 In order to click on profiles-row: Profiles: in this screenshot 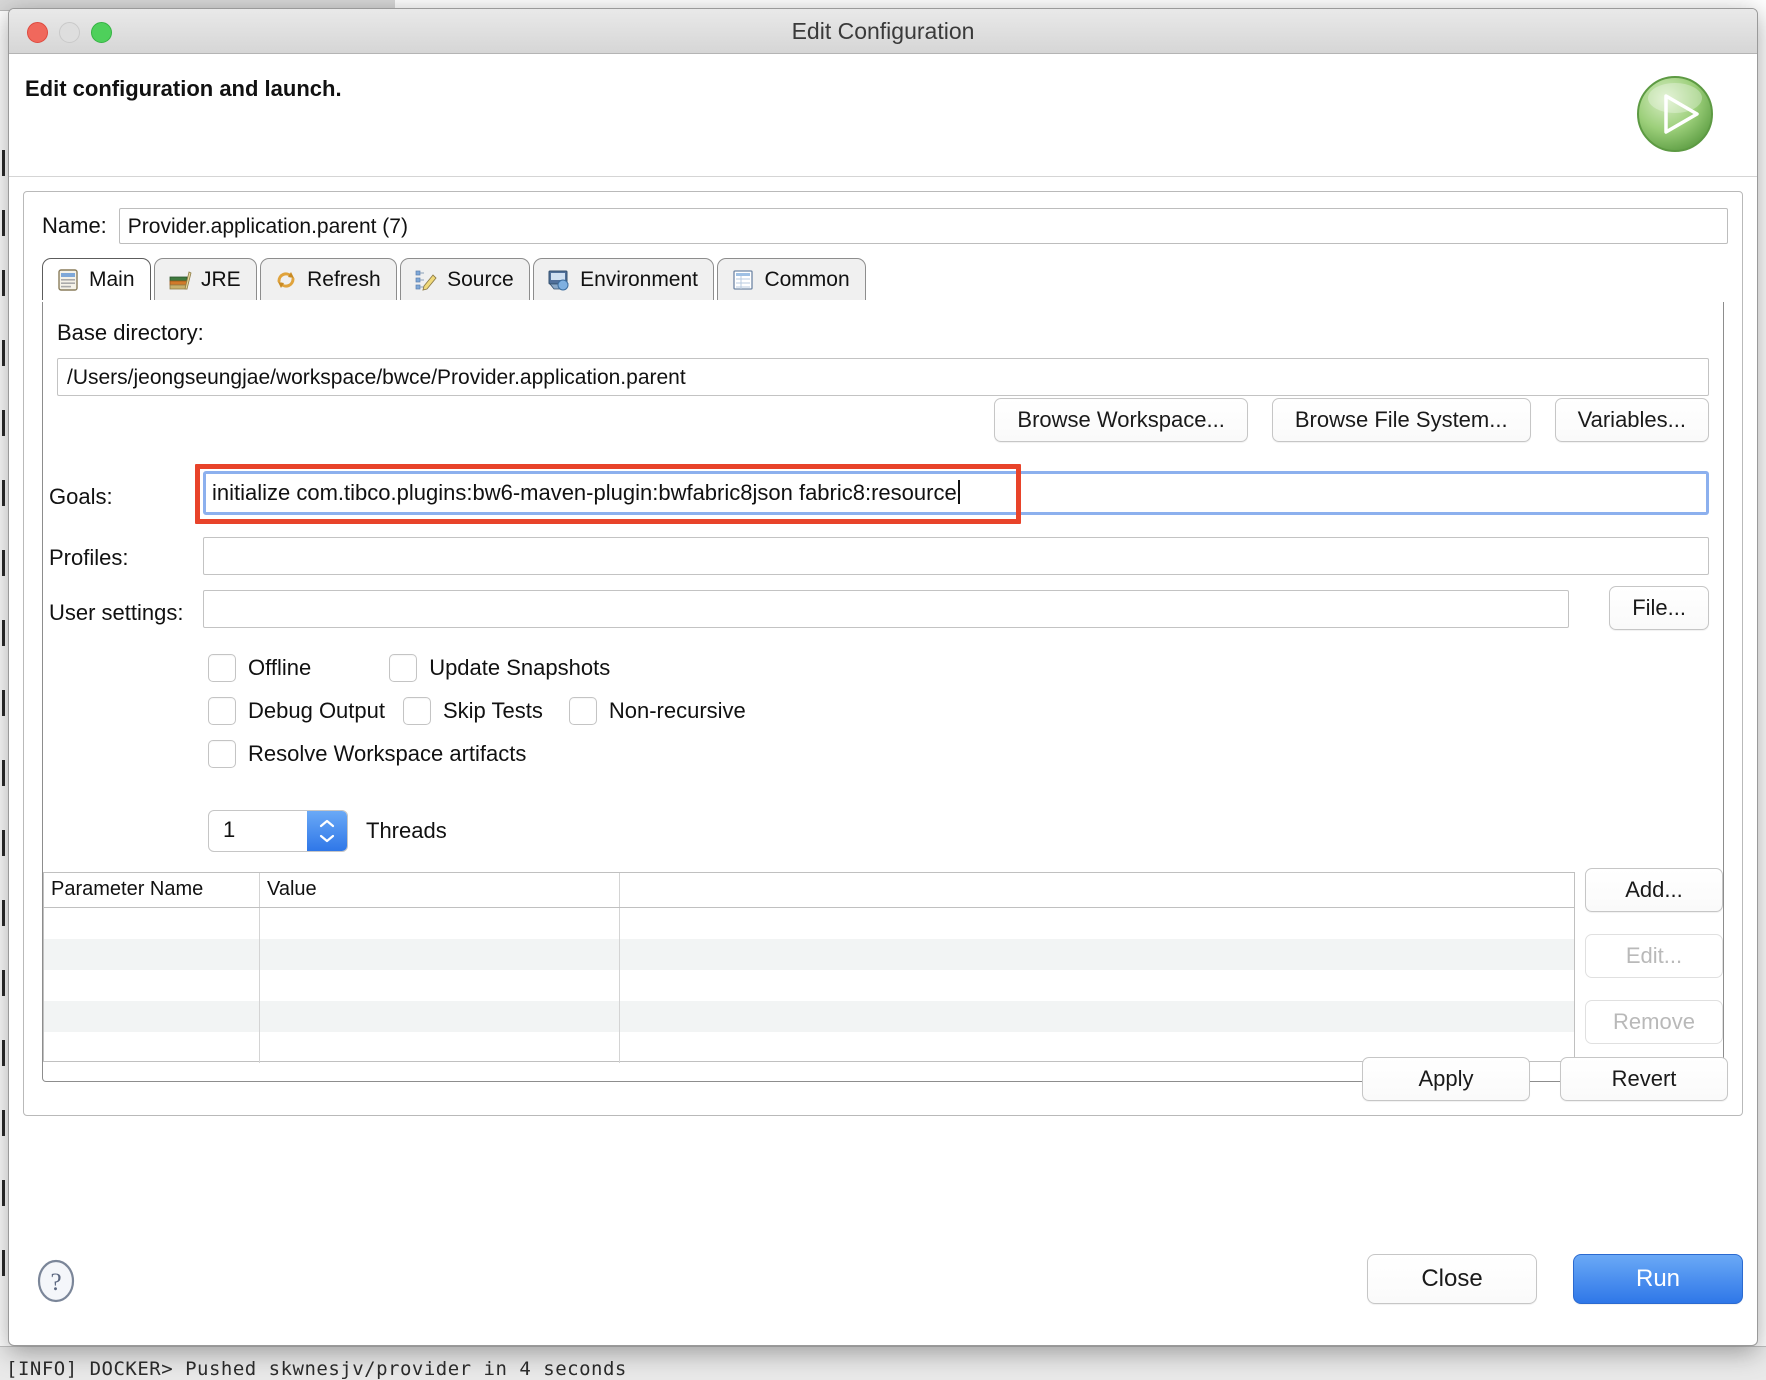, I will do `click(876, 558)`.